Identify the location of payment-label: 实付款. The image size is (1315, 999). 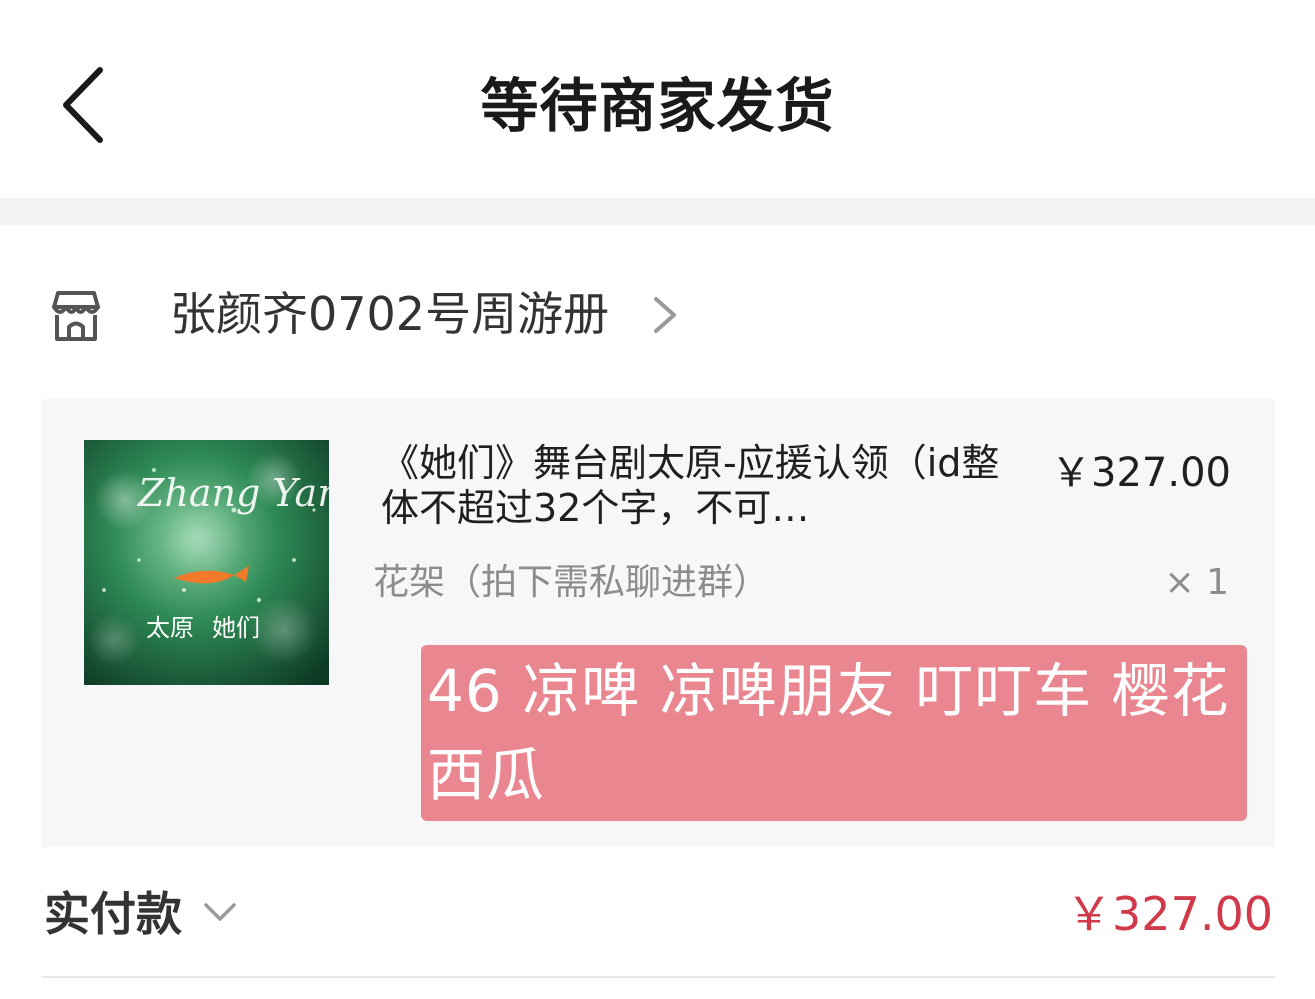
(113, 914).